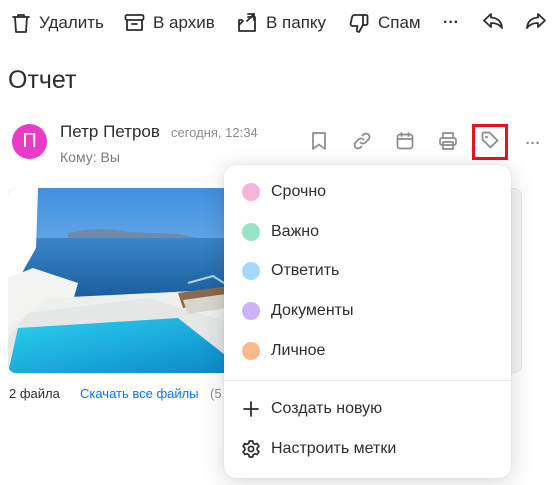  I want to click on spam-button: Спам, so click(384, 23).